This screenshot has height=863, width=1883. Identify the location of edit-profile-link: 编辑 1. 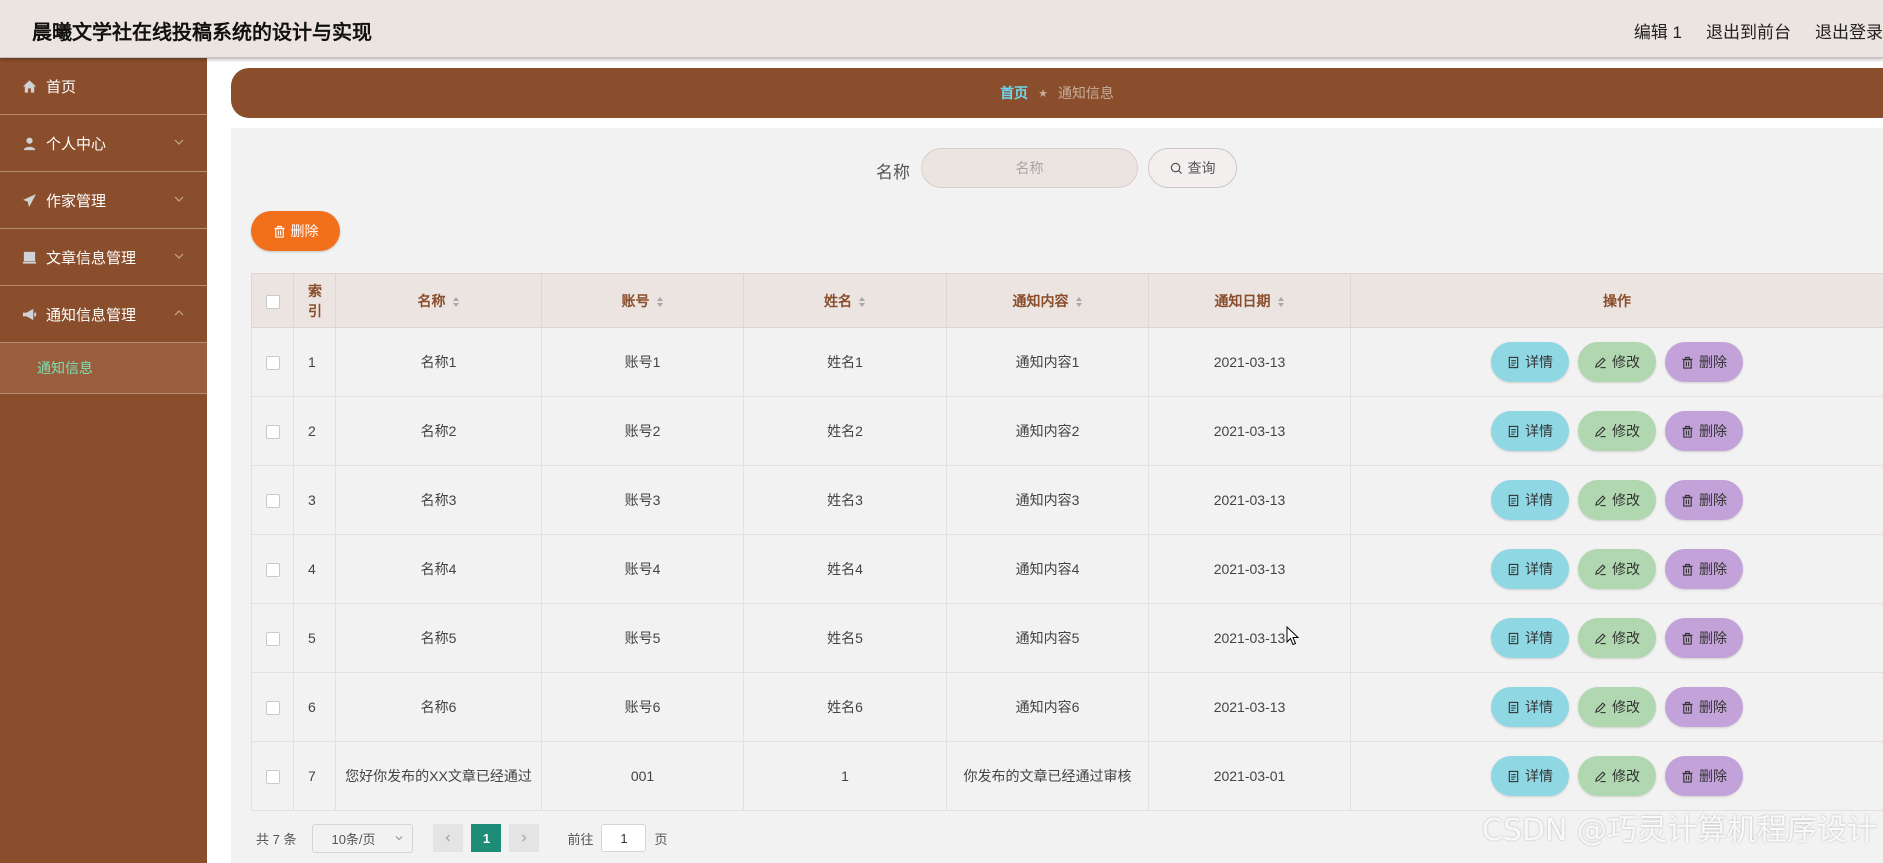
(1658, 30).